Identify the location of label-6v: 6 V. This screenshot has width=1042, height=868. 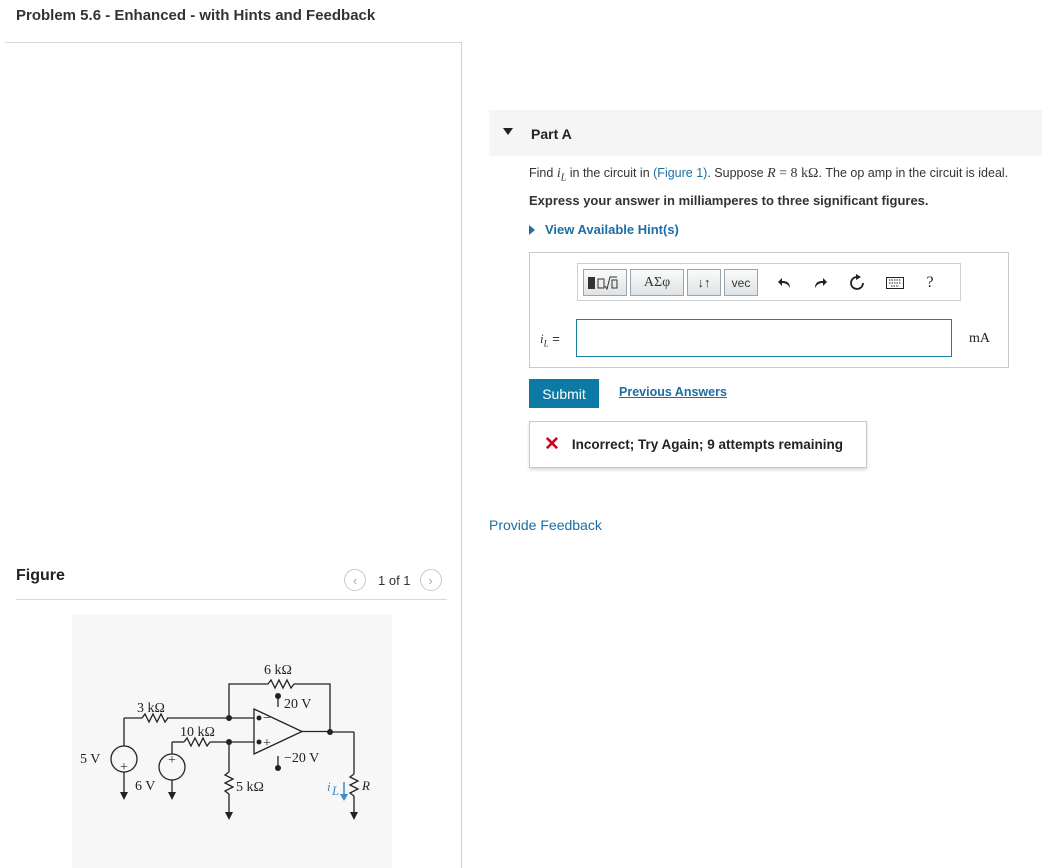
(145, 786).